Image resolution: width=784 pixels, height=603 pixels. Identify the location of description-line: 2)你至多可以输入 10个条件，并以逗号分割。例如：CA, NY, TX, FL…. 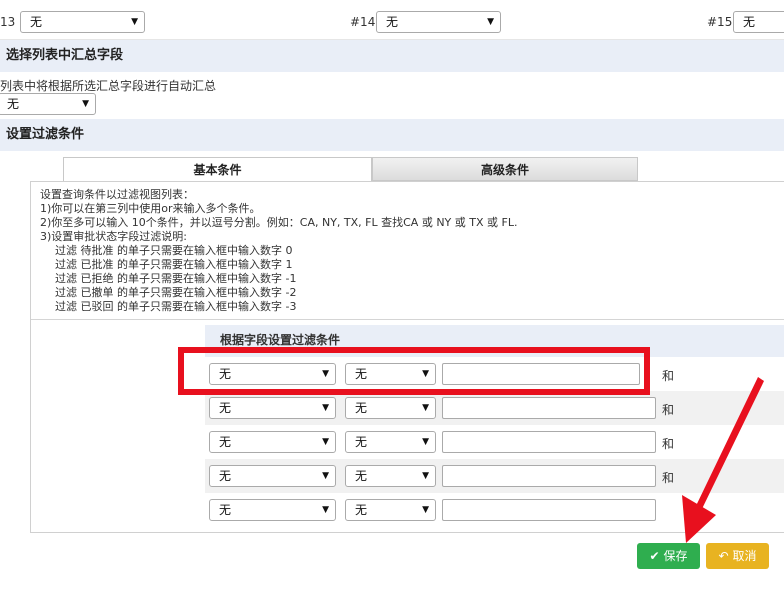
(279, 222).